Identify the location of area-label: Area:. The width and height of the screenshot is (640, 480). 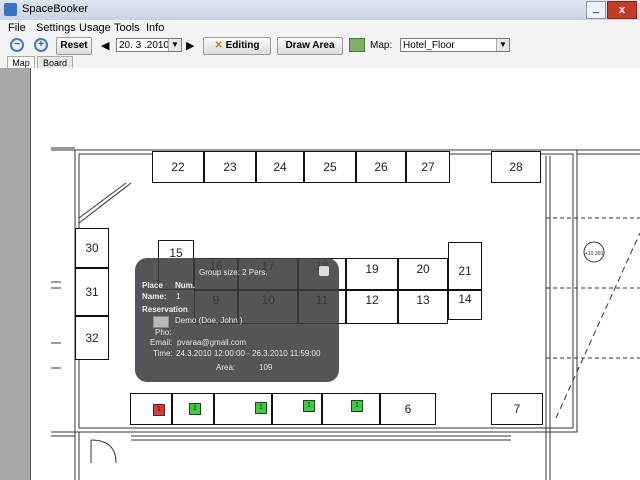
(226, 367).